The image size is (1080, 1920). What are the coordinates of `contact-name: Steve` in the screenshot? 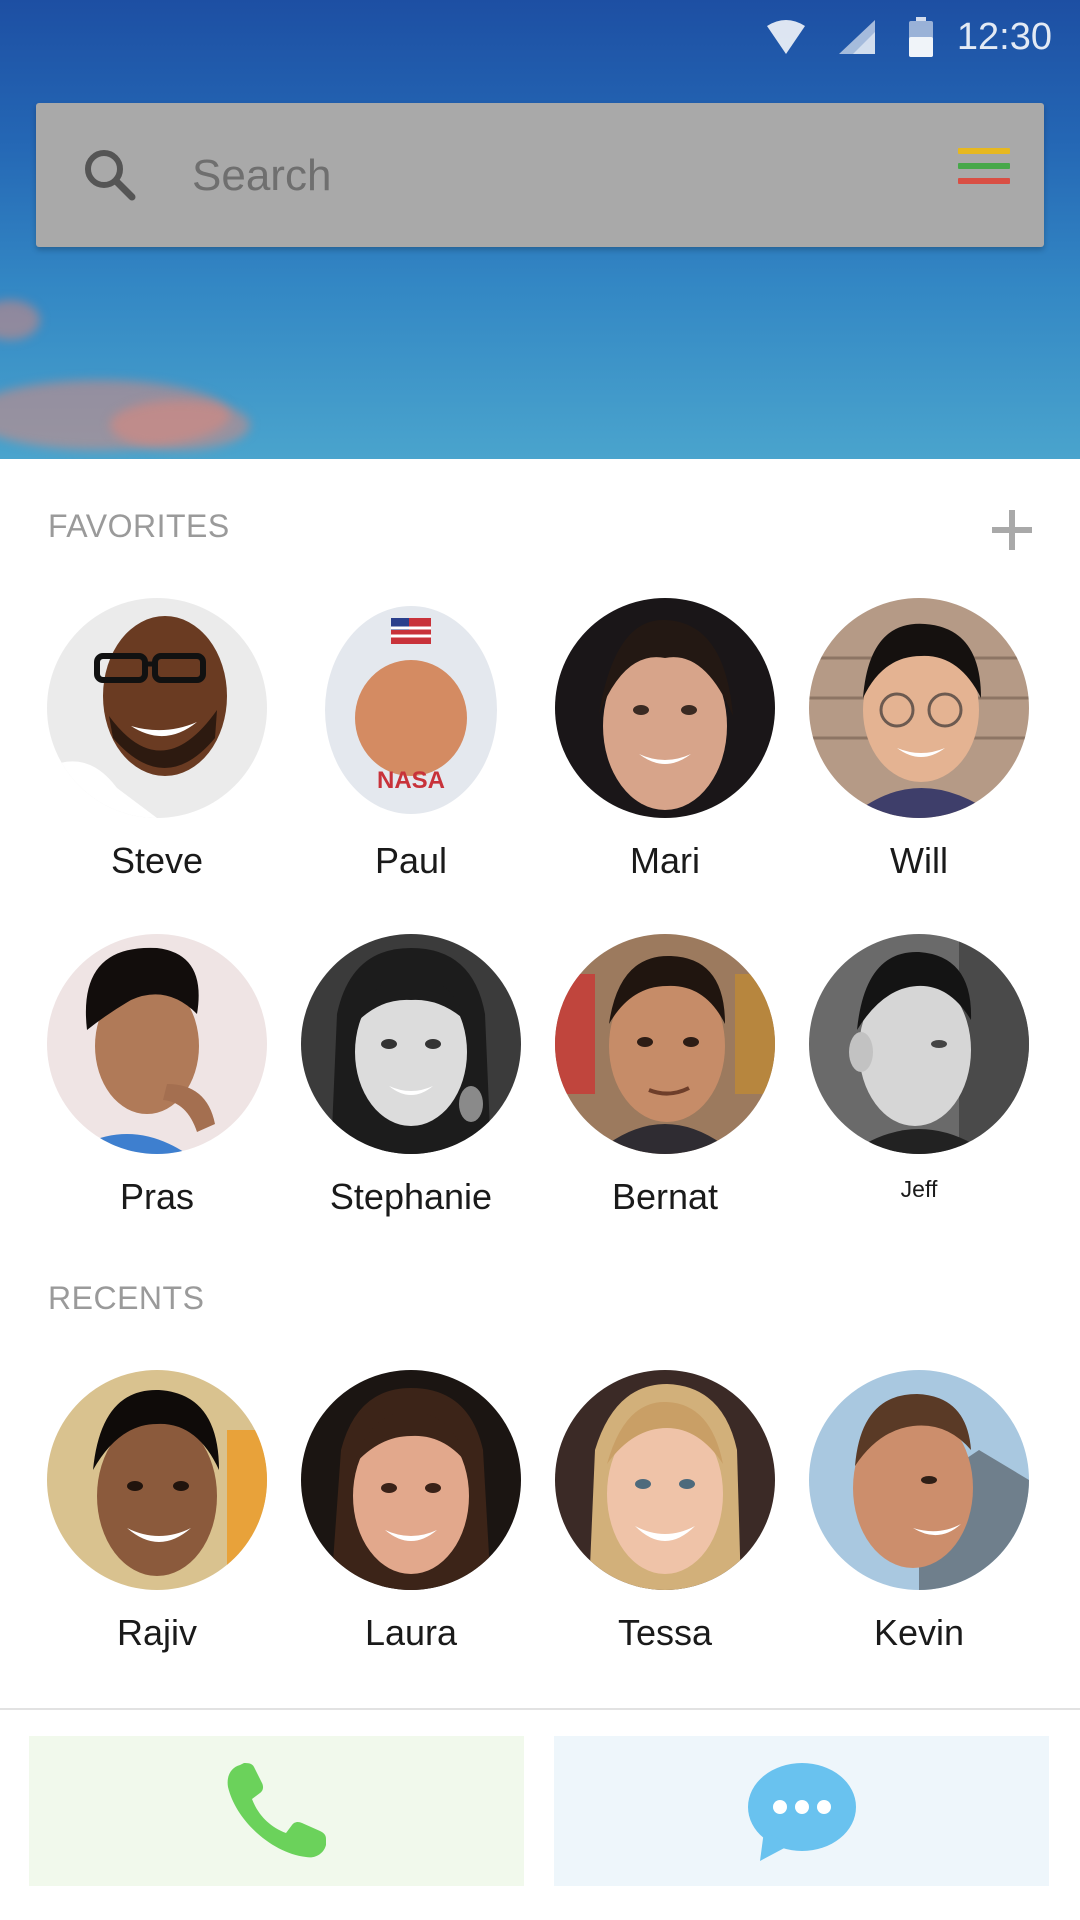 It's located at (157, 860).